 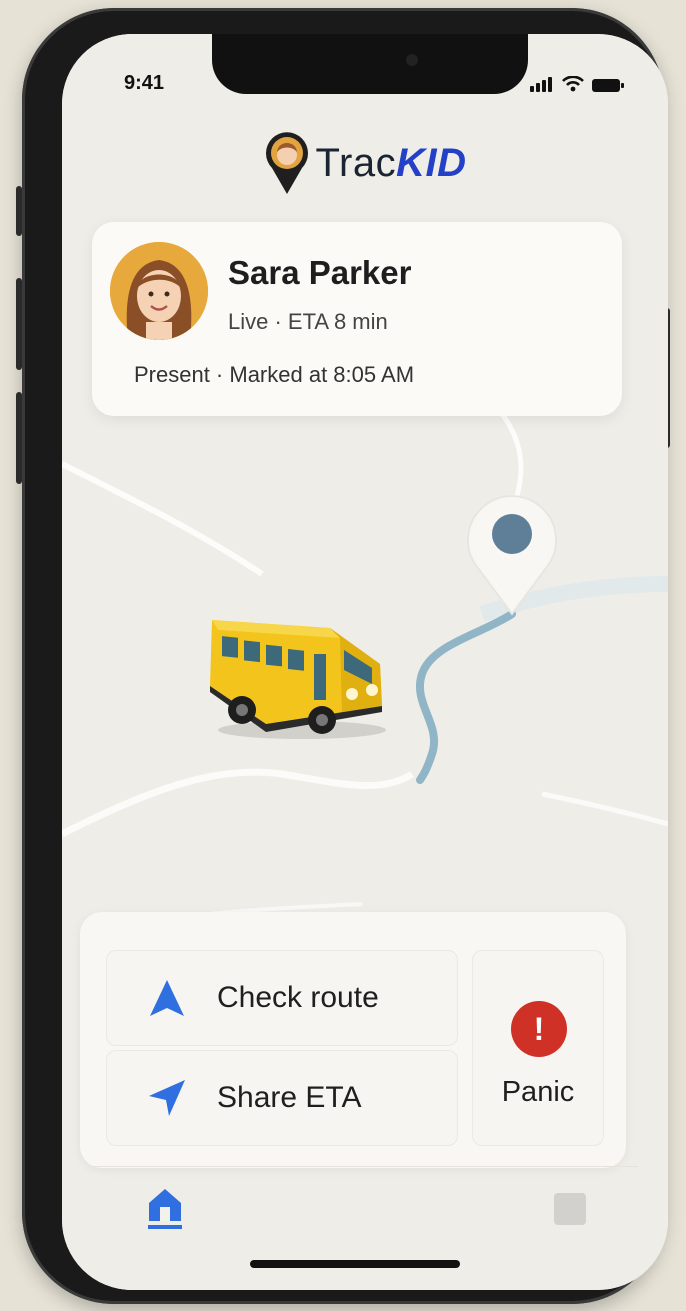 I want to click on school-bus-icon, so click(x=297, y=669).